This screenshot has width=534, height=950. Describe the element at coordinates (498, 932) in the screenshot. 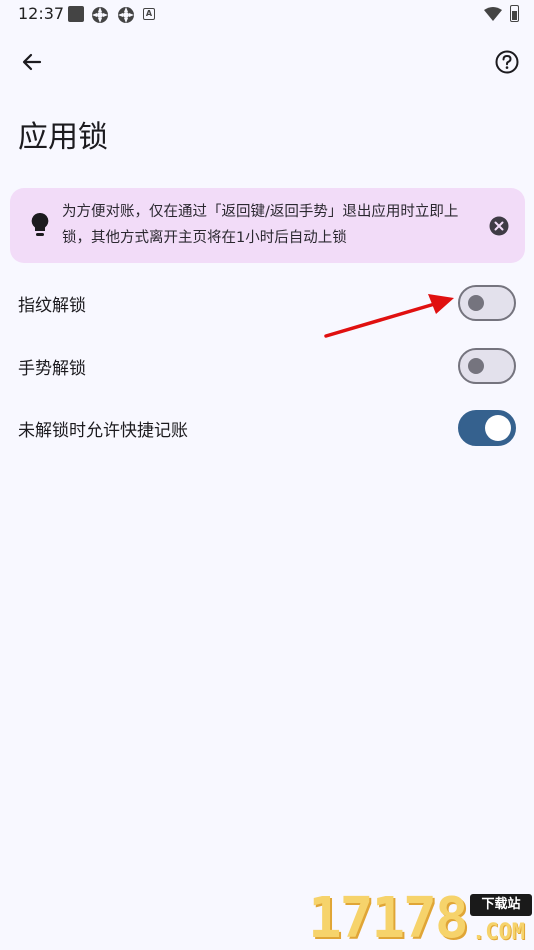

I see `watermark-domain: .COM` at that location.